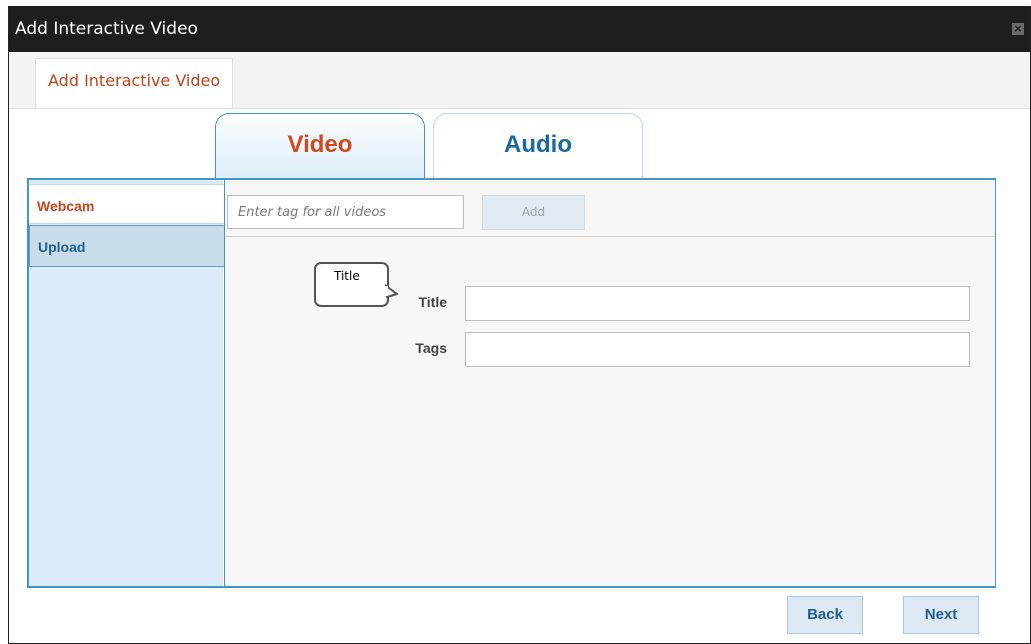  Describe the element at coordinates (519, 80) in the screenshot. I see `top-tab-bar: Add Interactive Video` at that location.